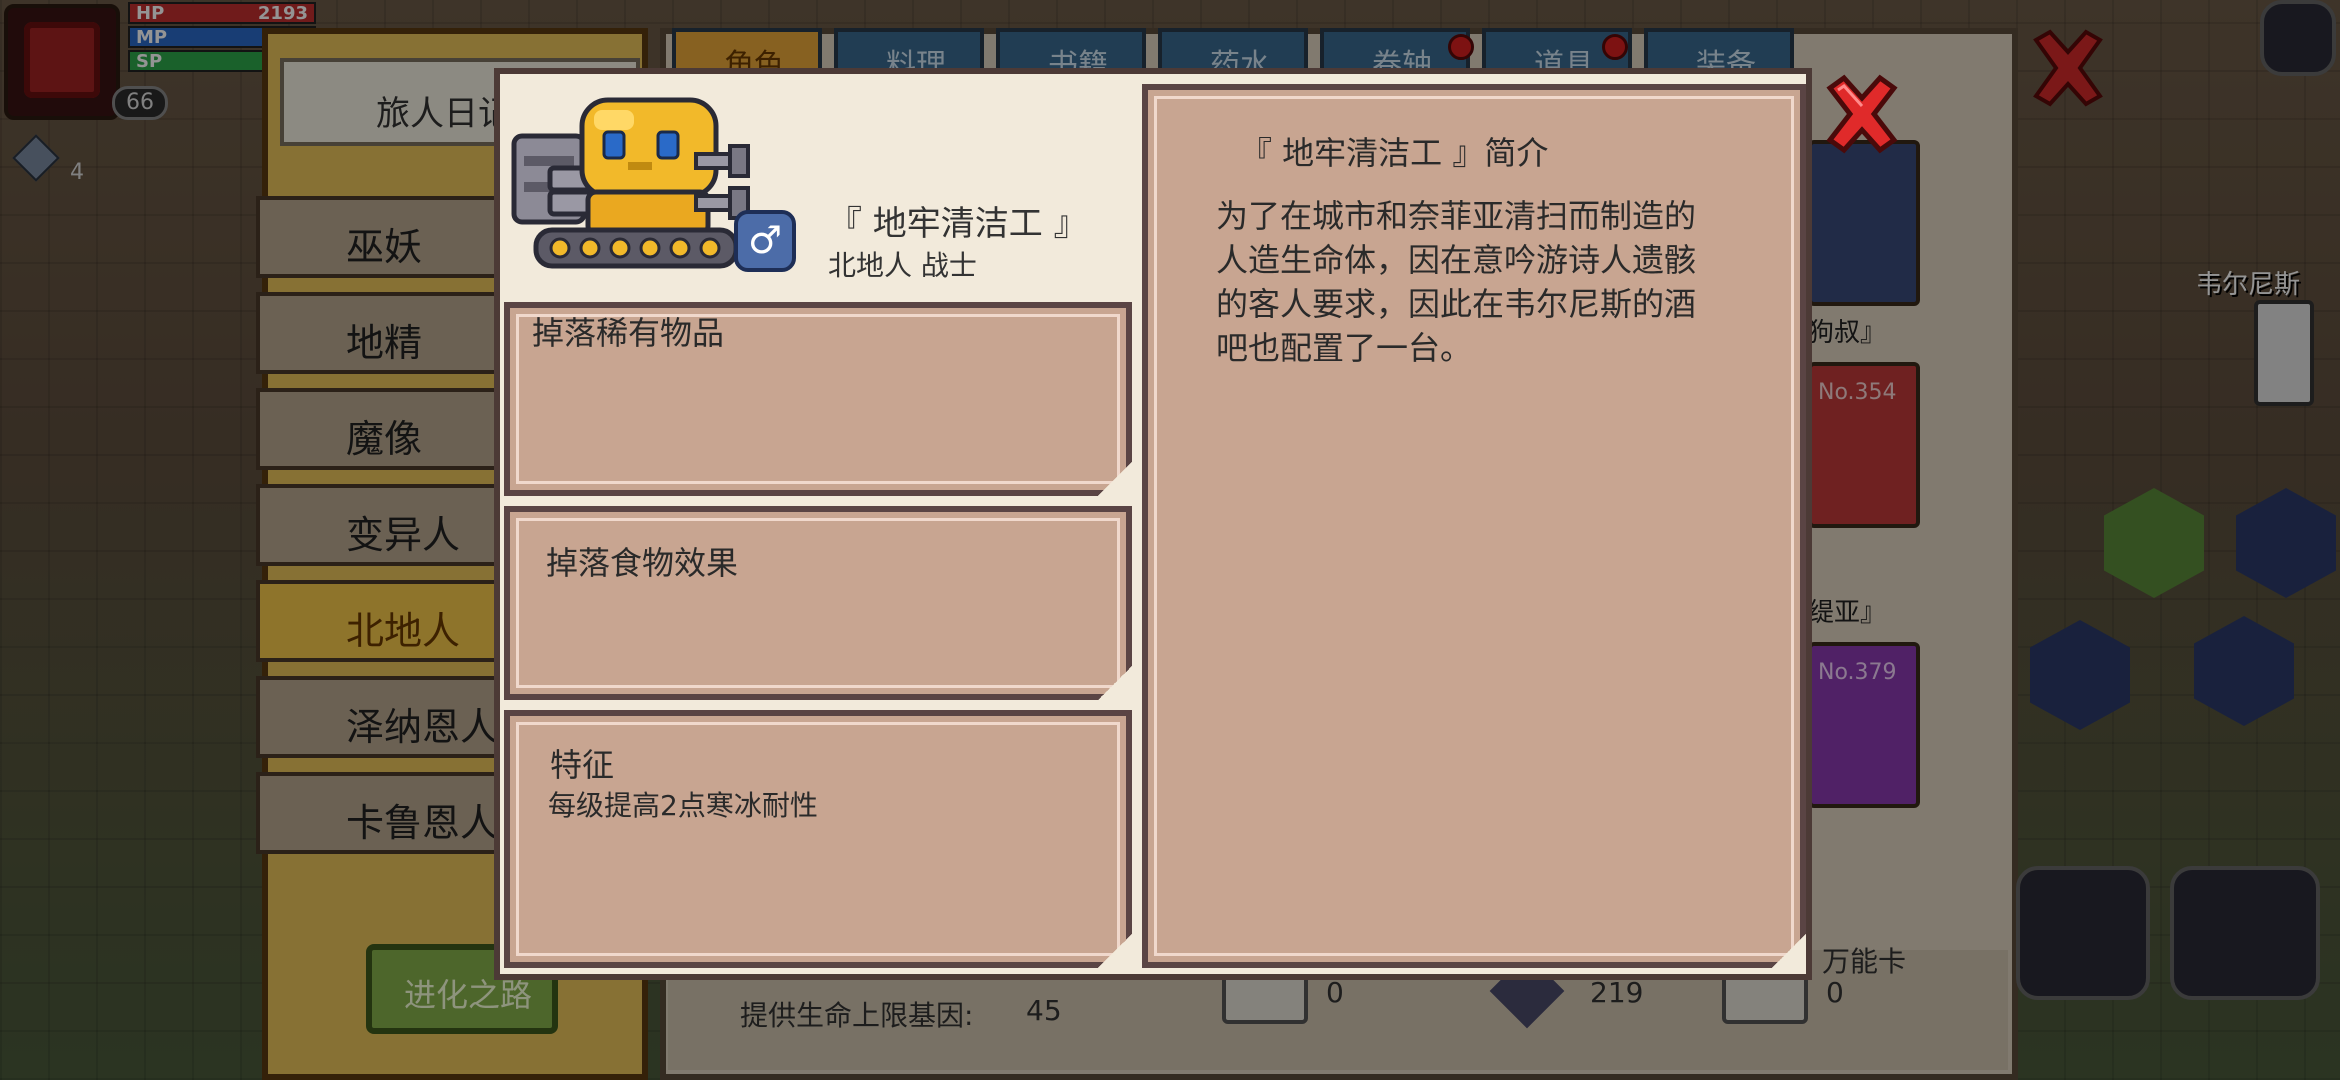 The width and height of the screenshot is (2340, 1080). Describe the element at coordinates (683, 805) in the screenshot. I see `trait-text: 每级提高2点寒冰耐性` at that location.